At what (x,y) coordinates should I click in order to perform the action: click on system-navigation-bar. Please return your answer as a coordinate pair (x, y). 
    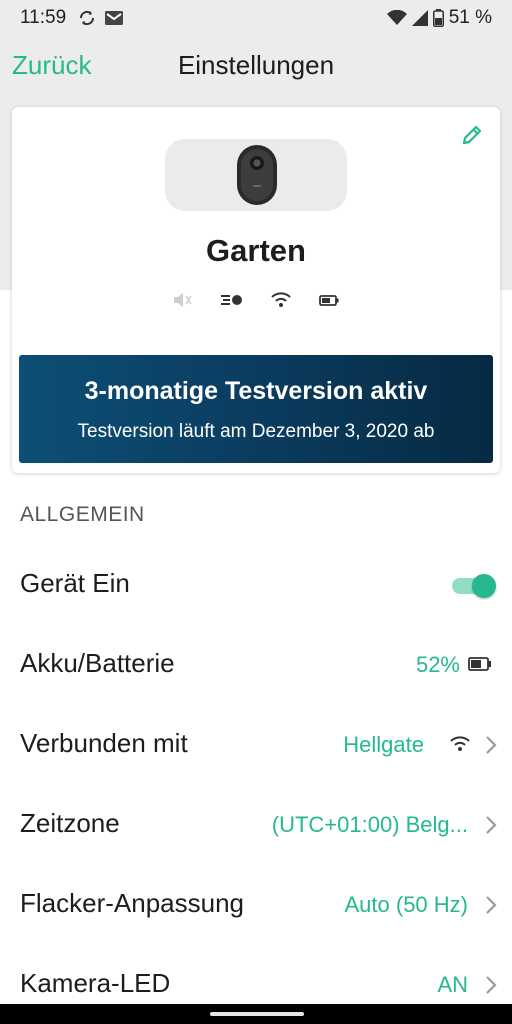
    Looking at the image, I should click on (256, 1014).